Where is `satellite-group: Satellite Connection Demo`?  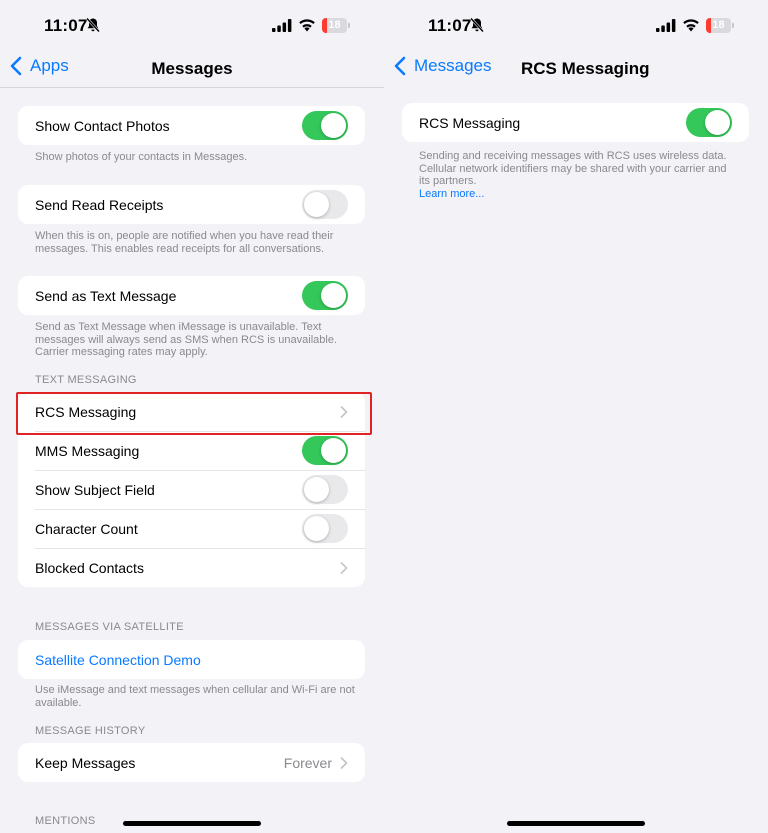
satellite-group: Satellite Connection Demo is located at coordinates (191, 659).